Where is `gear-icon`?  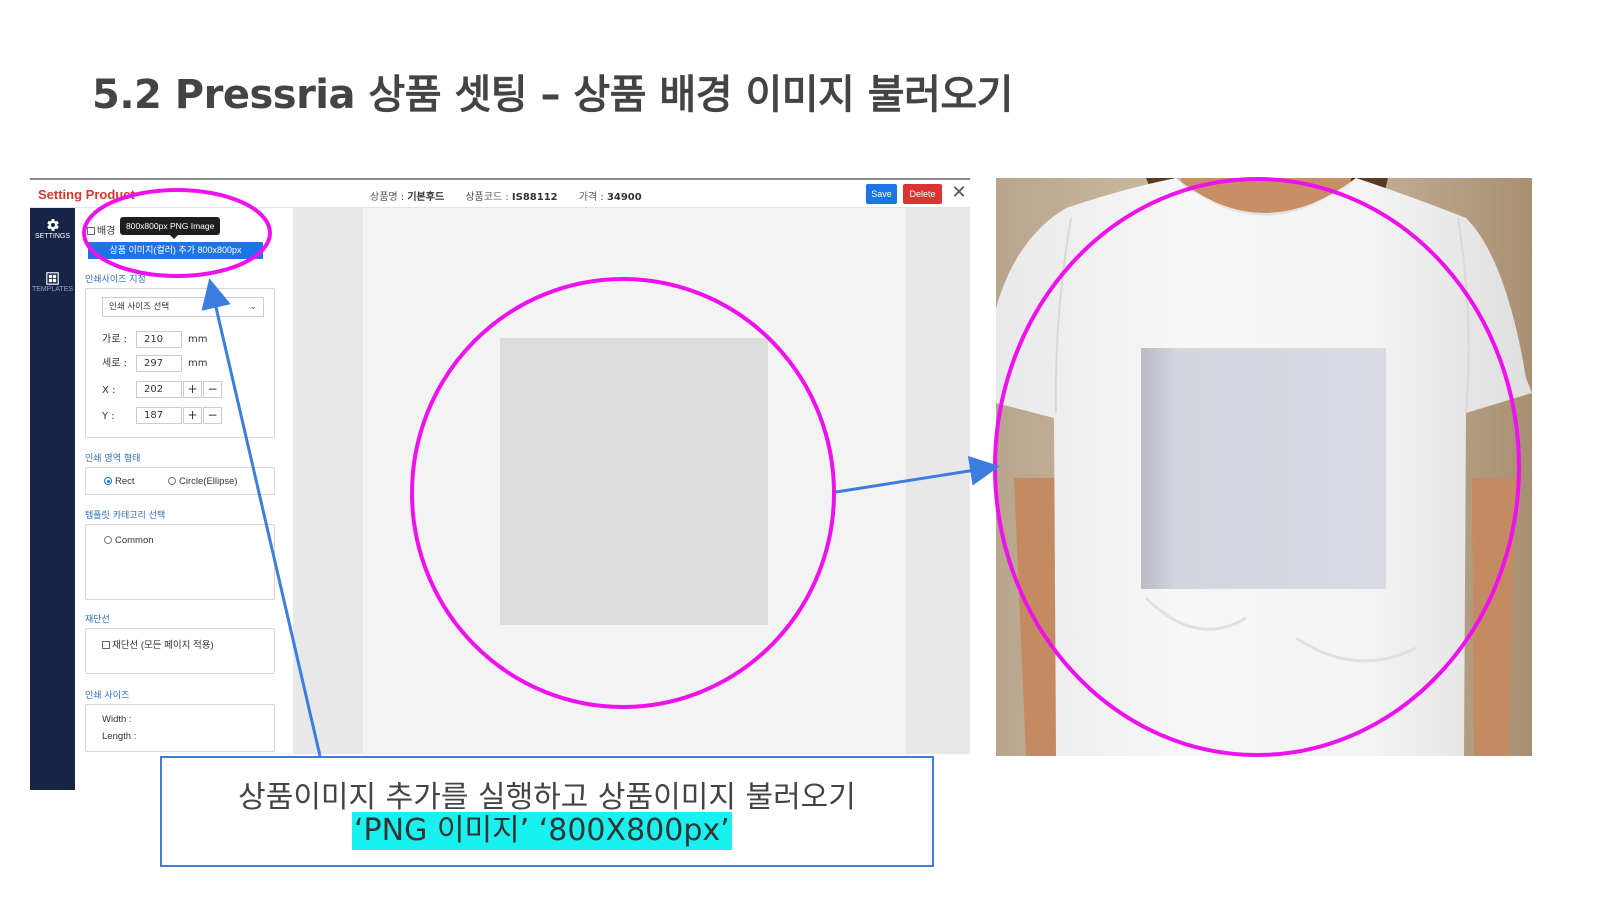
gear-icon is located at coordinates (52, 225).